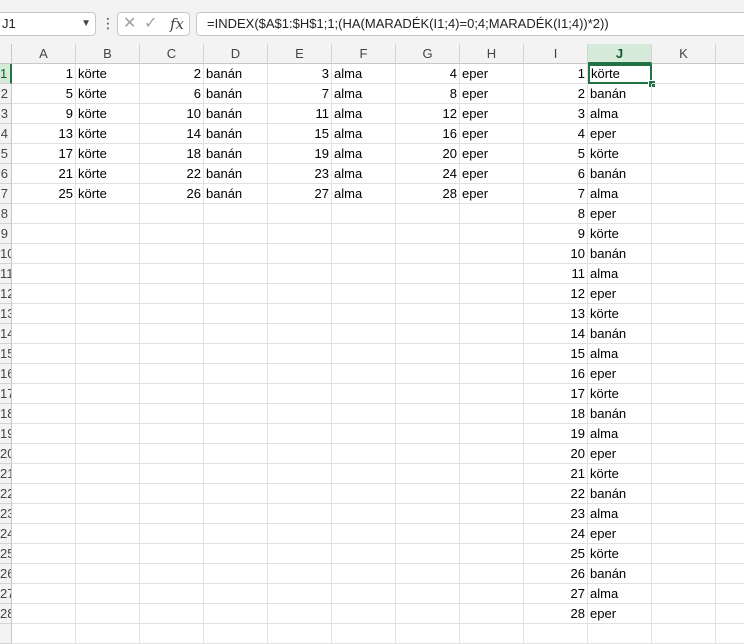  What do you see at coordinates (492, 434) in the screenshot?
I see `cell-h19` at bounding box center [492, 434].